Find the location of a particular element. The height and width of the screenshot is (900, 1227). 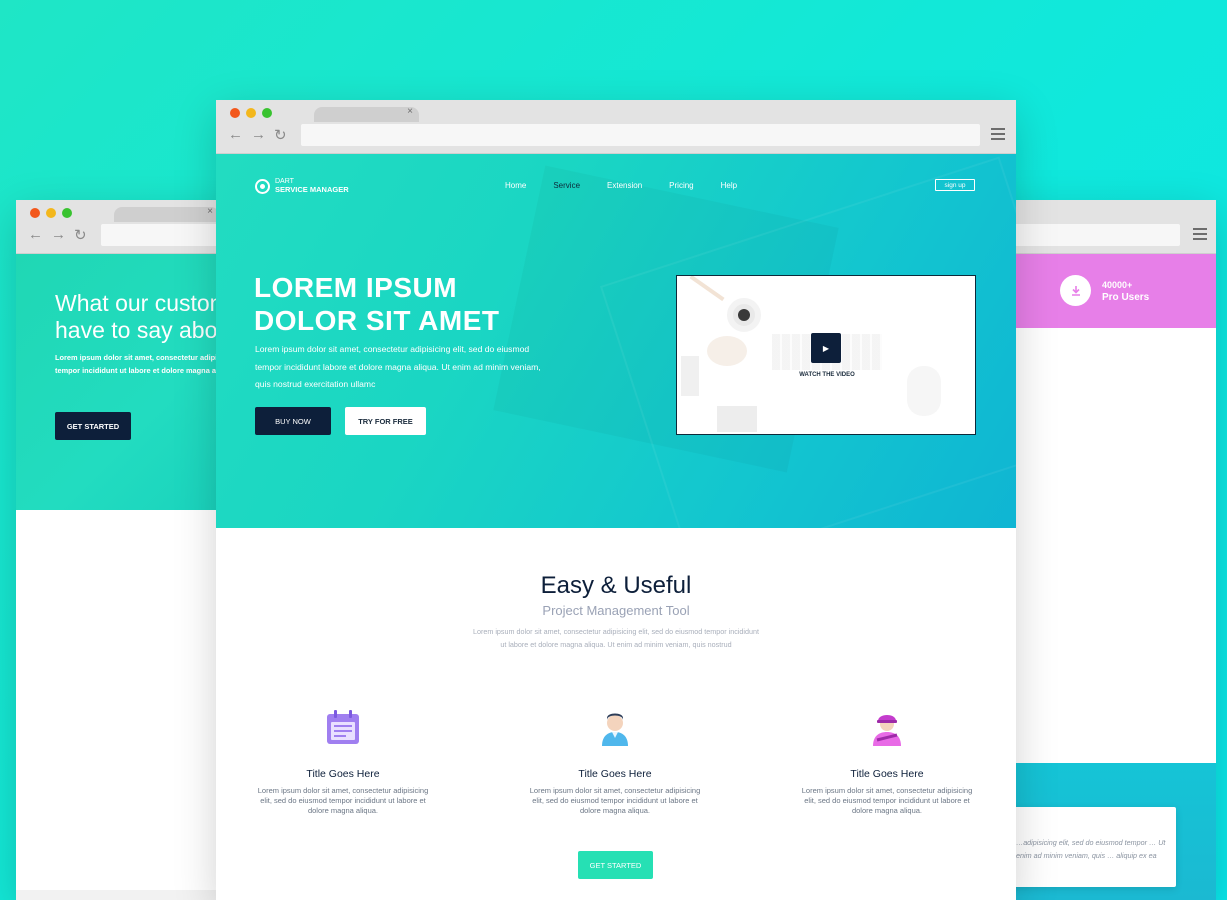

left-get-started-button: GET STARTED is located at coordinates (93, 426).